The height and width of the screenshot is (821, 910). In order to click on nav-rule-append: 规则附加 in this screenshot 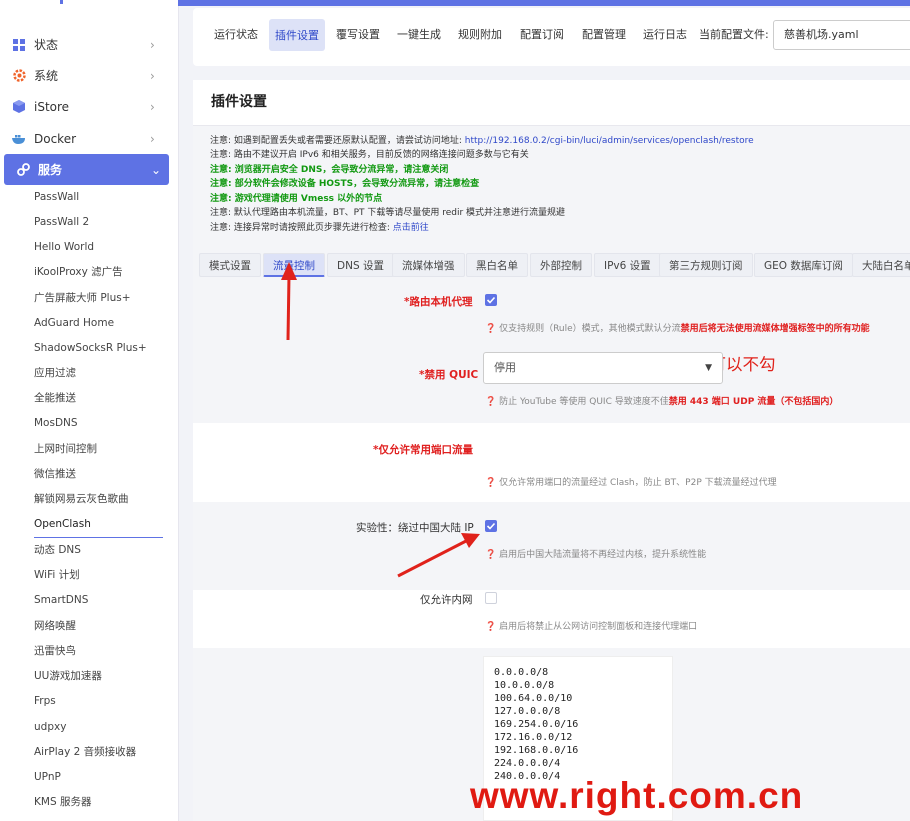, I will do `click(480, 34)`.